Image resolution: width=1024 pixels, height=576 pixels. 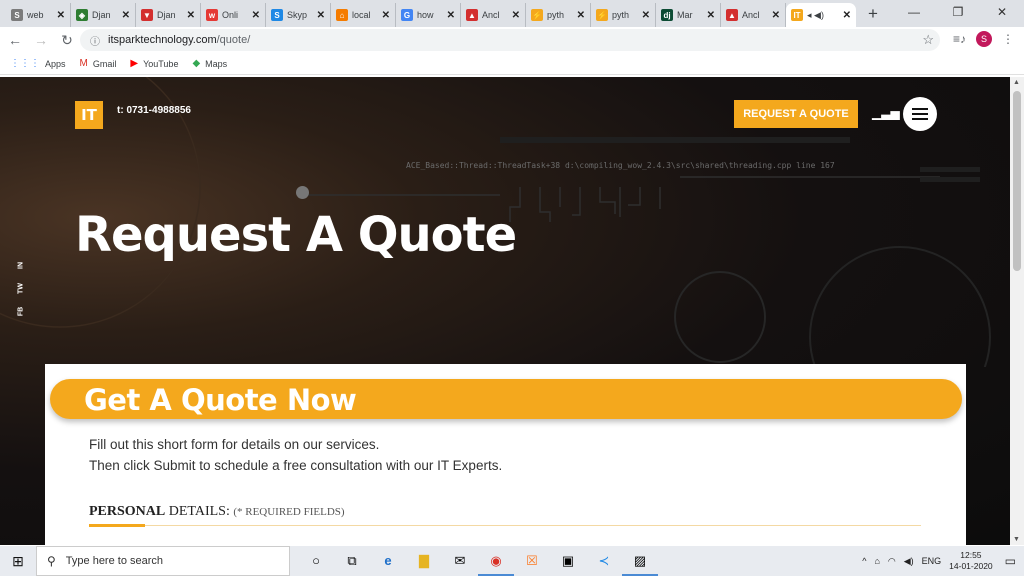 What do you see at coordinates (407, 15) in the screenshot?
I see `tab-favicon-icon: G` at bounding box center [407, 15].